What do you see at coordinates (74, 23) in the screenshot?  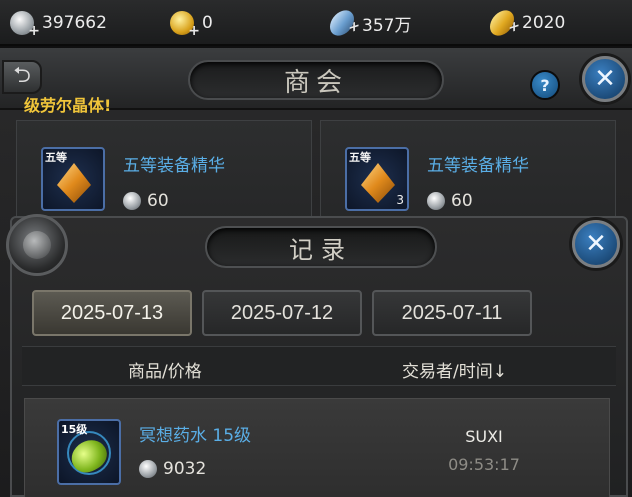 I see `silver-amount: 397662` at bounding box center [74, 23].